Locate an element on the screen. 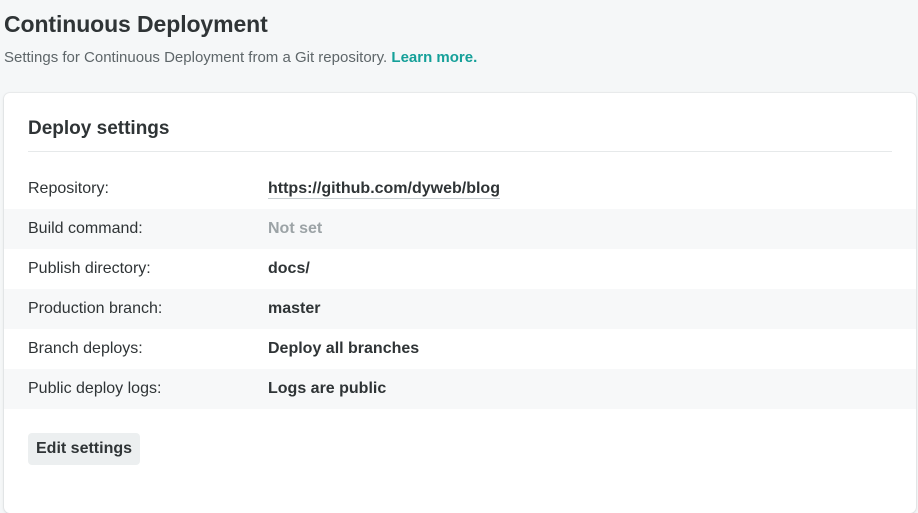 The image size is (918, 513). setting-label: Production branch: is located at coordinates (95, 308).